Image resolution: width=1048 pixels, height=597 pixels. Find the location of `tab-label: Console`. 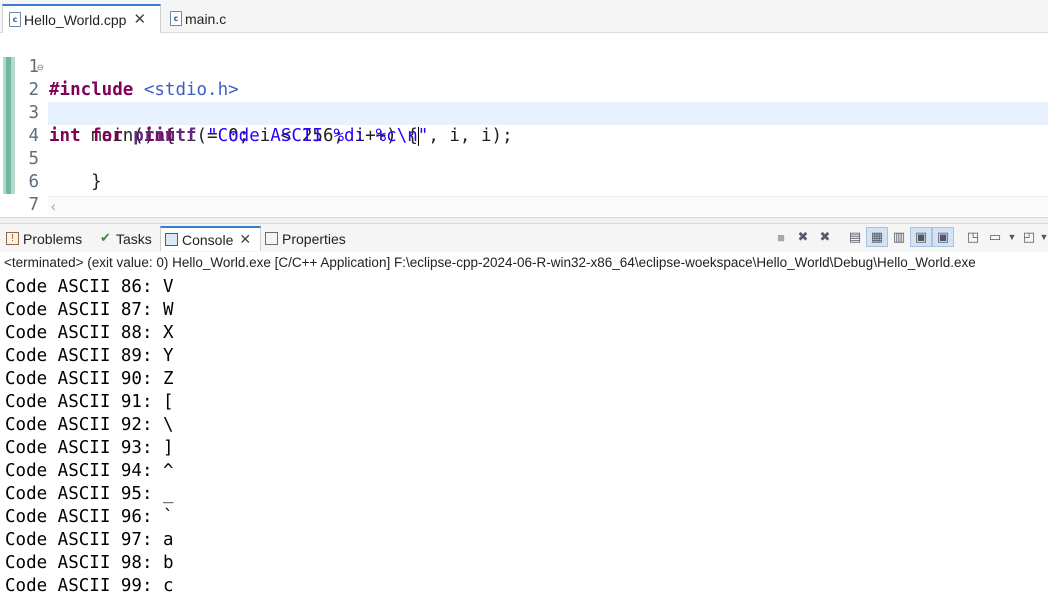

tab-label: Console is located at coordinates (208, 239).